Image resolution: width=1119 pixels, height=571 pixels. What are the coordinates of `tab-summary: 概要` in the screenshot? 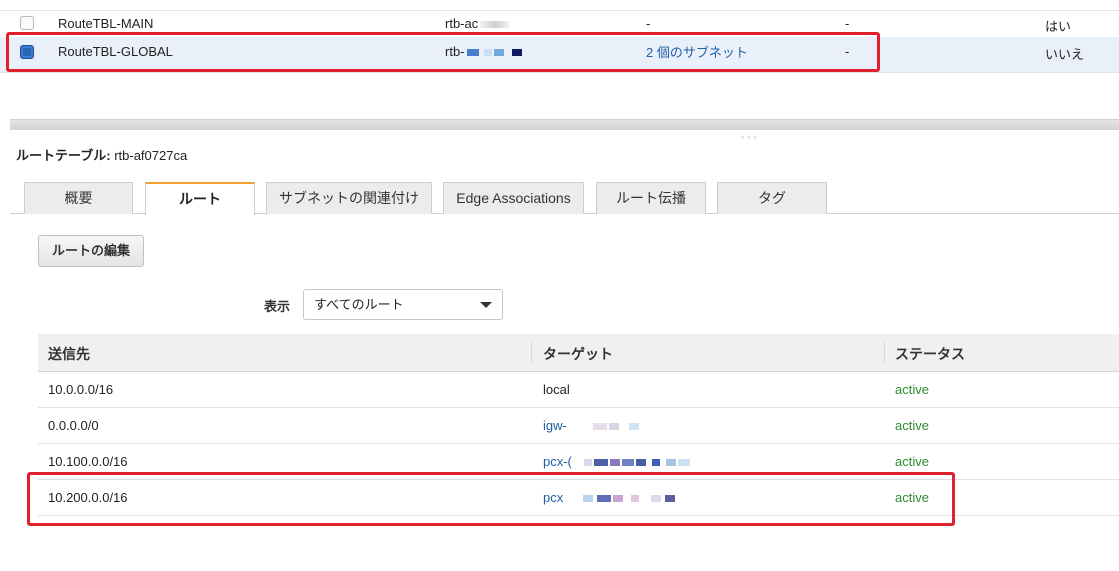 It's located at (78, 198).